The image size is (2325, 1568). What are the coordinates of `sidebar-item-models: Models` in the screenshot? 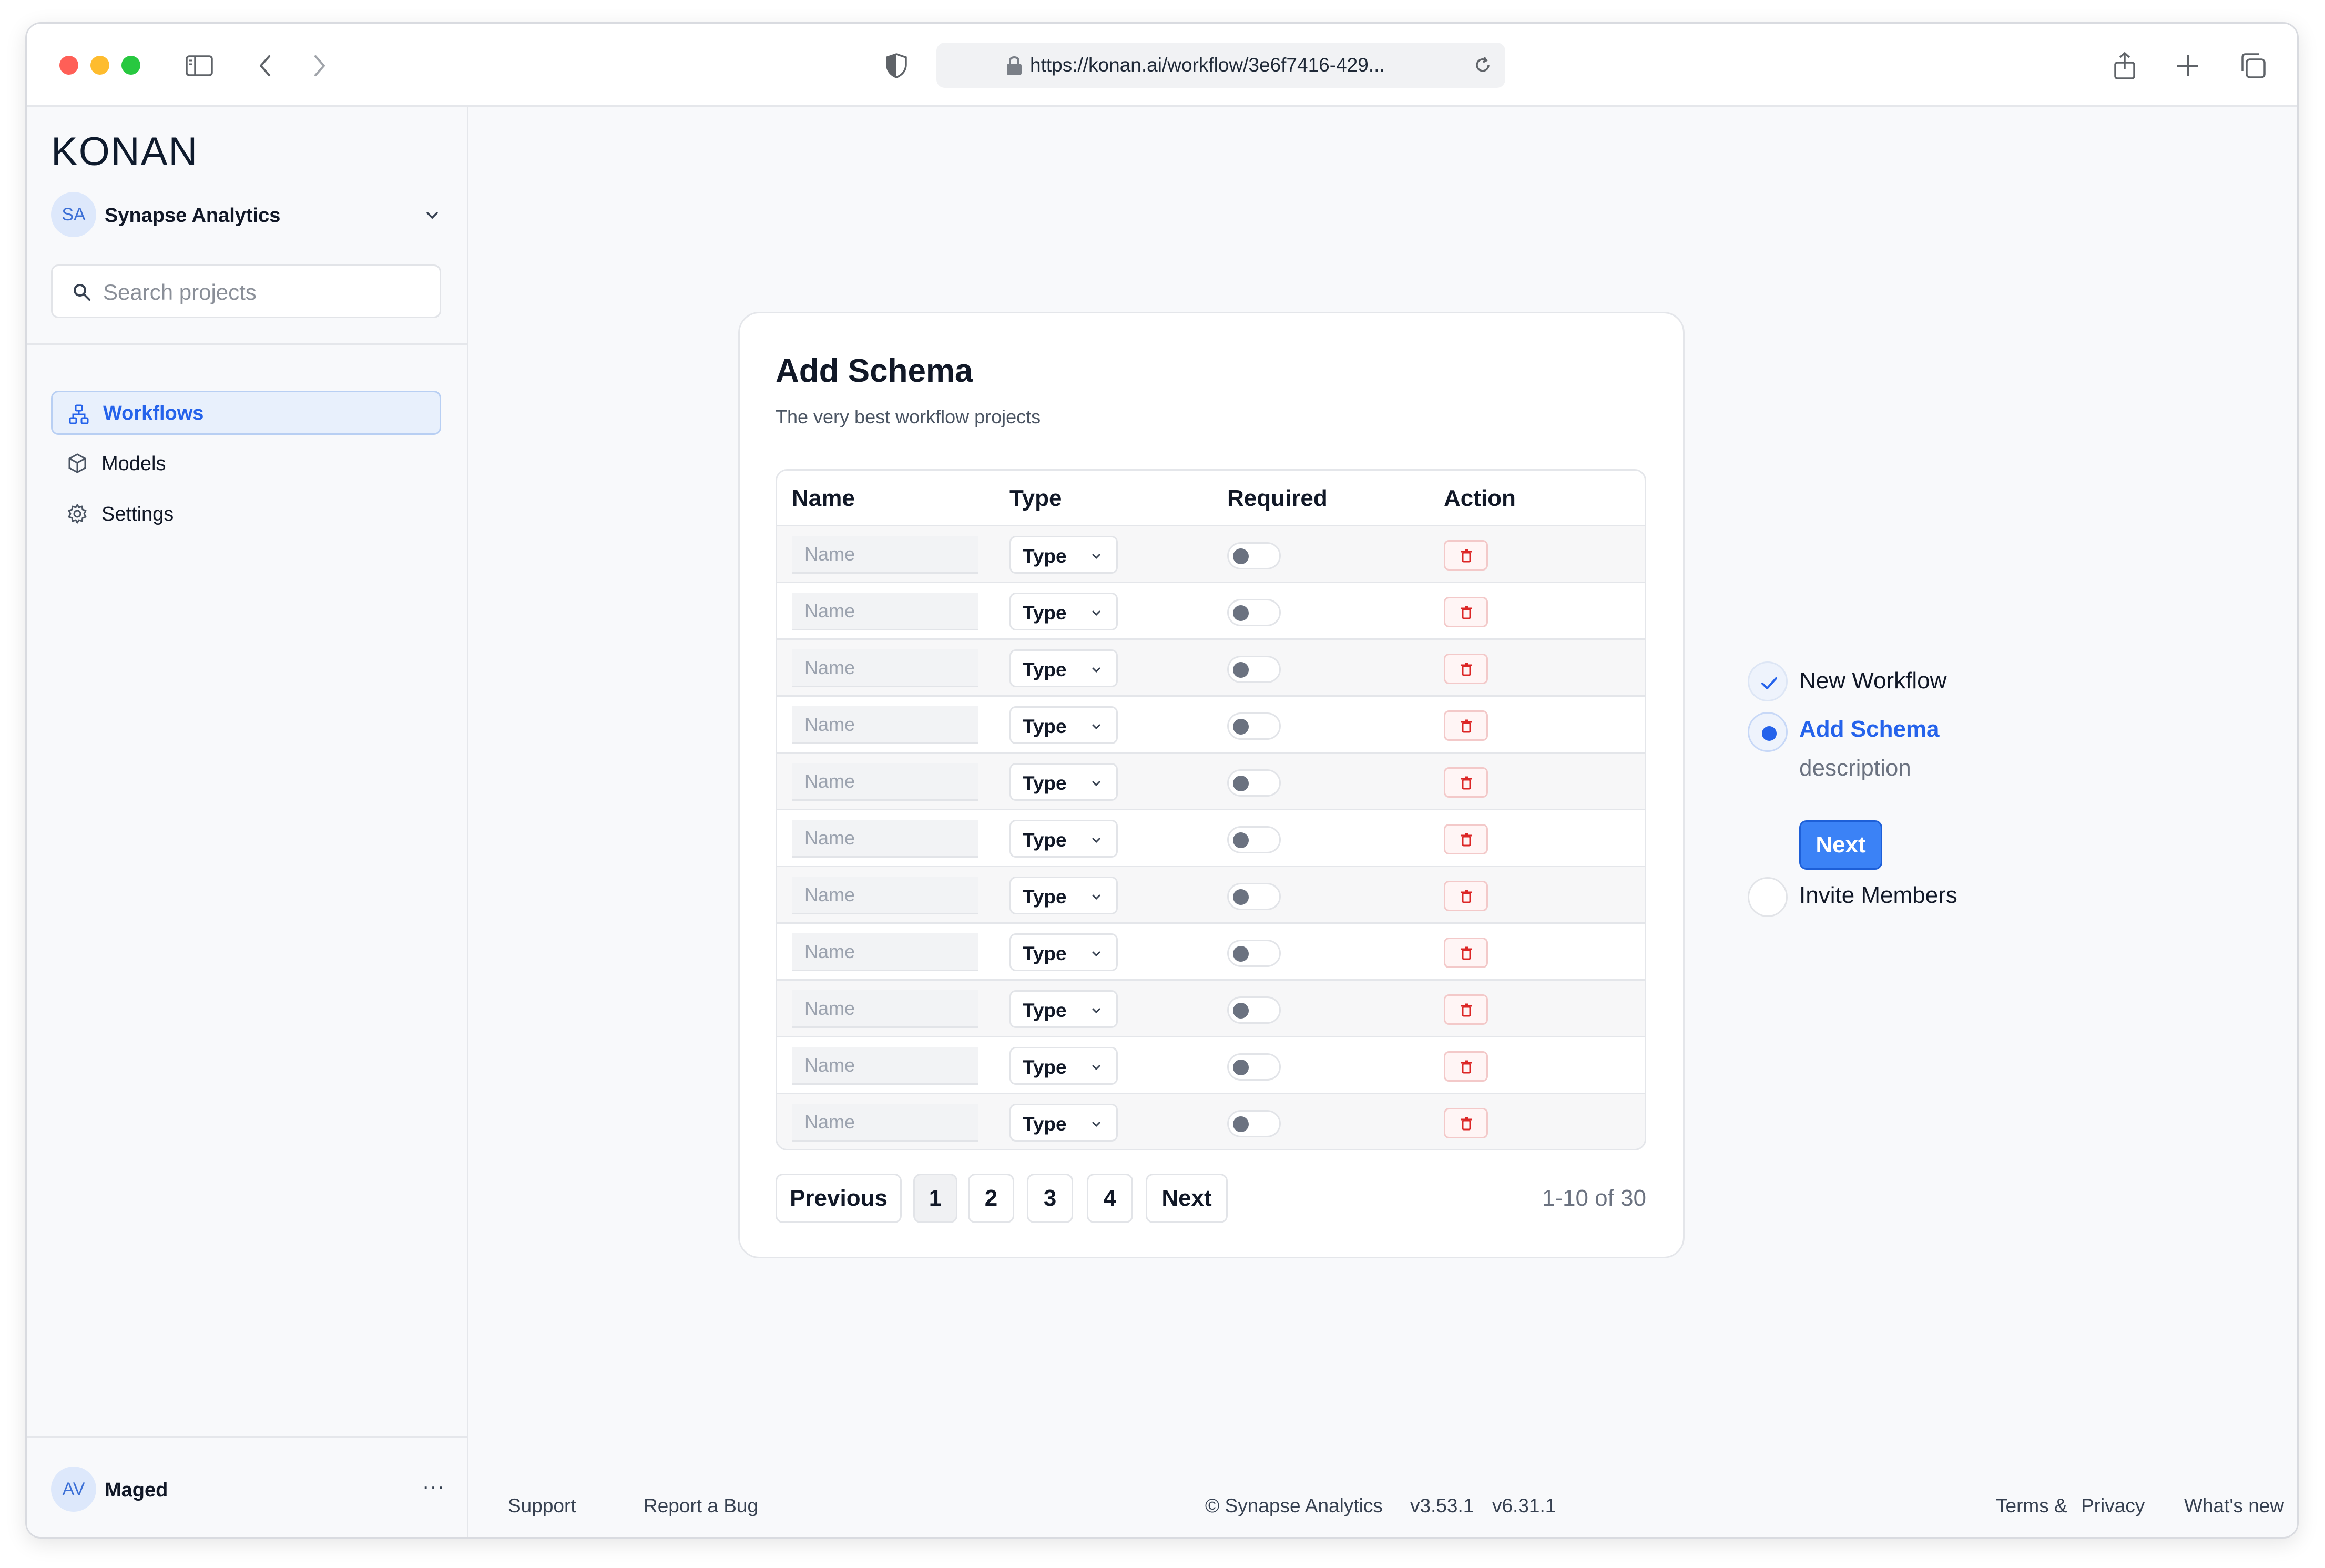 It's located at (246, 463).